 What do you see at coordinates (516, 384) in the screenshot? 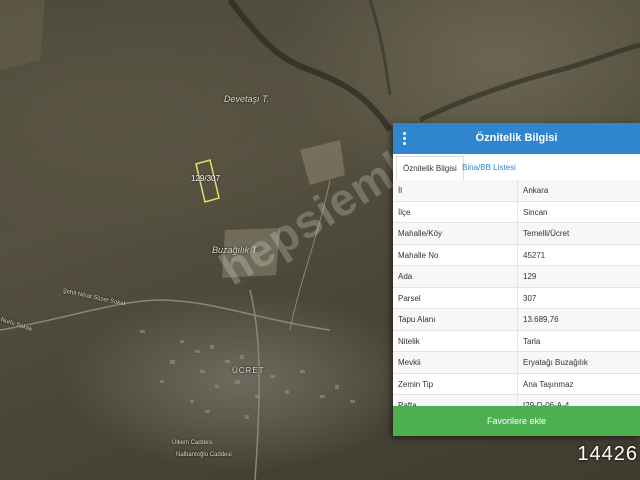
I see `table-row: Zemin Tip Ana Taşınmaz` at bounding box center [516, 384].